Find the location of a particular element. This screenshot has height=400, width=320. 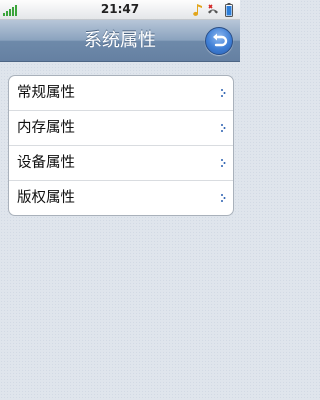

menu-item-label: 版权属性 is located at coordinates (46, 198).